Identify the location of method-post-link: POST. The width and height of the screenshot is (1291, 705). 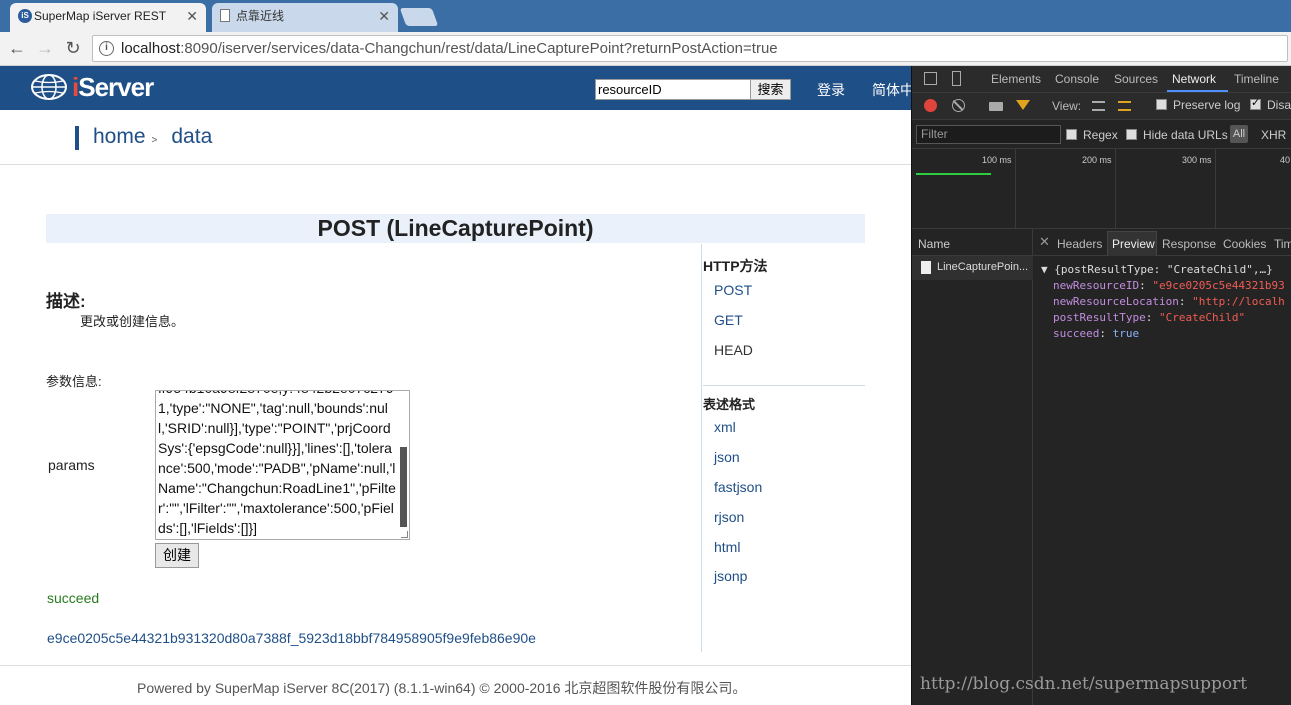
(733, 290).